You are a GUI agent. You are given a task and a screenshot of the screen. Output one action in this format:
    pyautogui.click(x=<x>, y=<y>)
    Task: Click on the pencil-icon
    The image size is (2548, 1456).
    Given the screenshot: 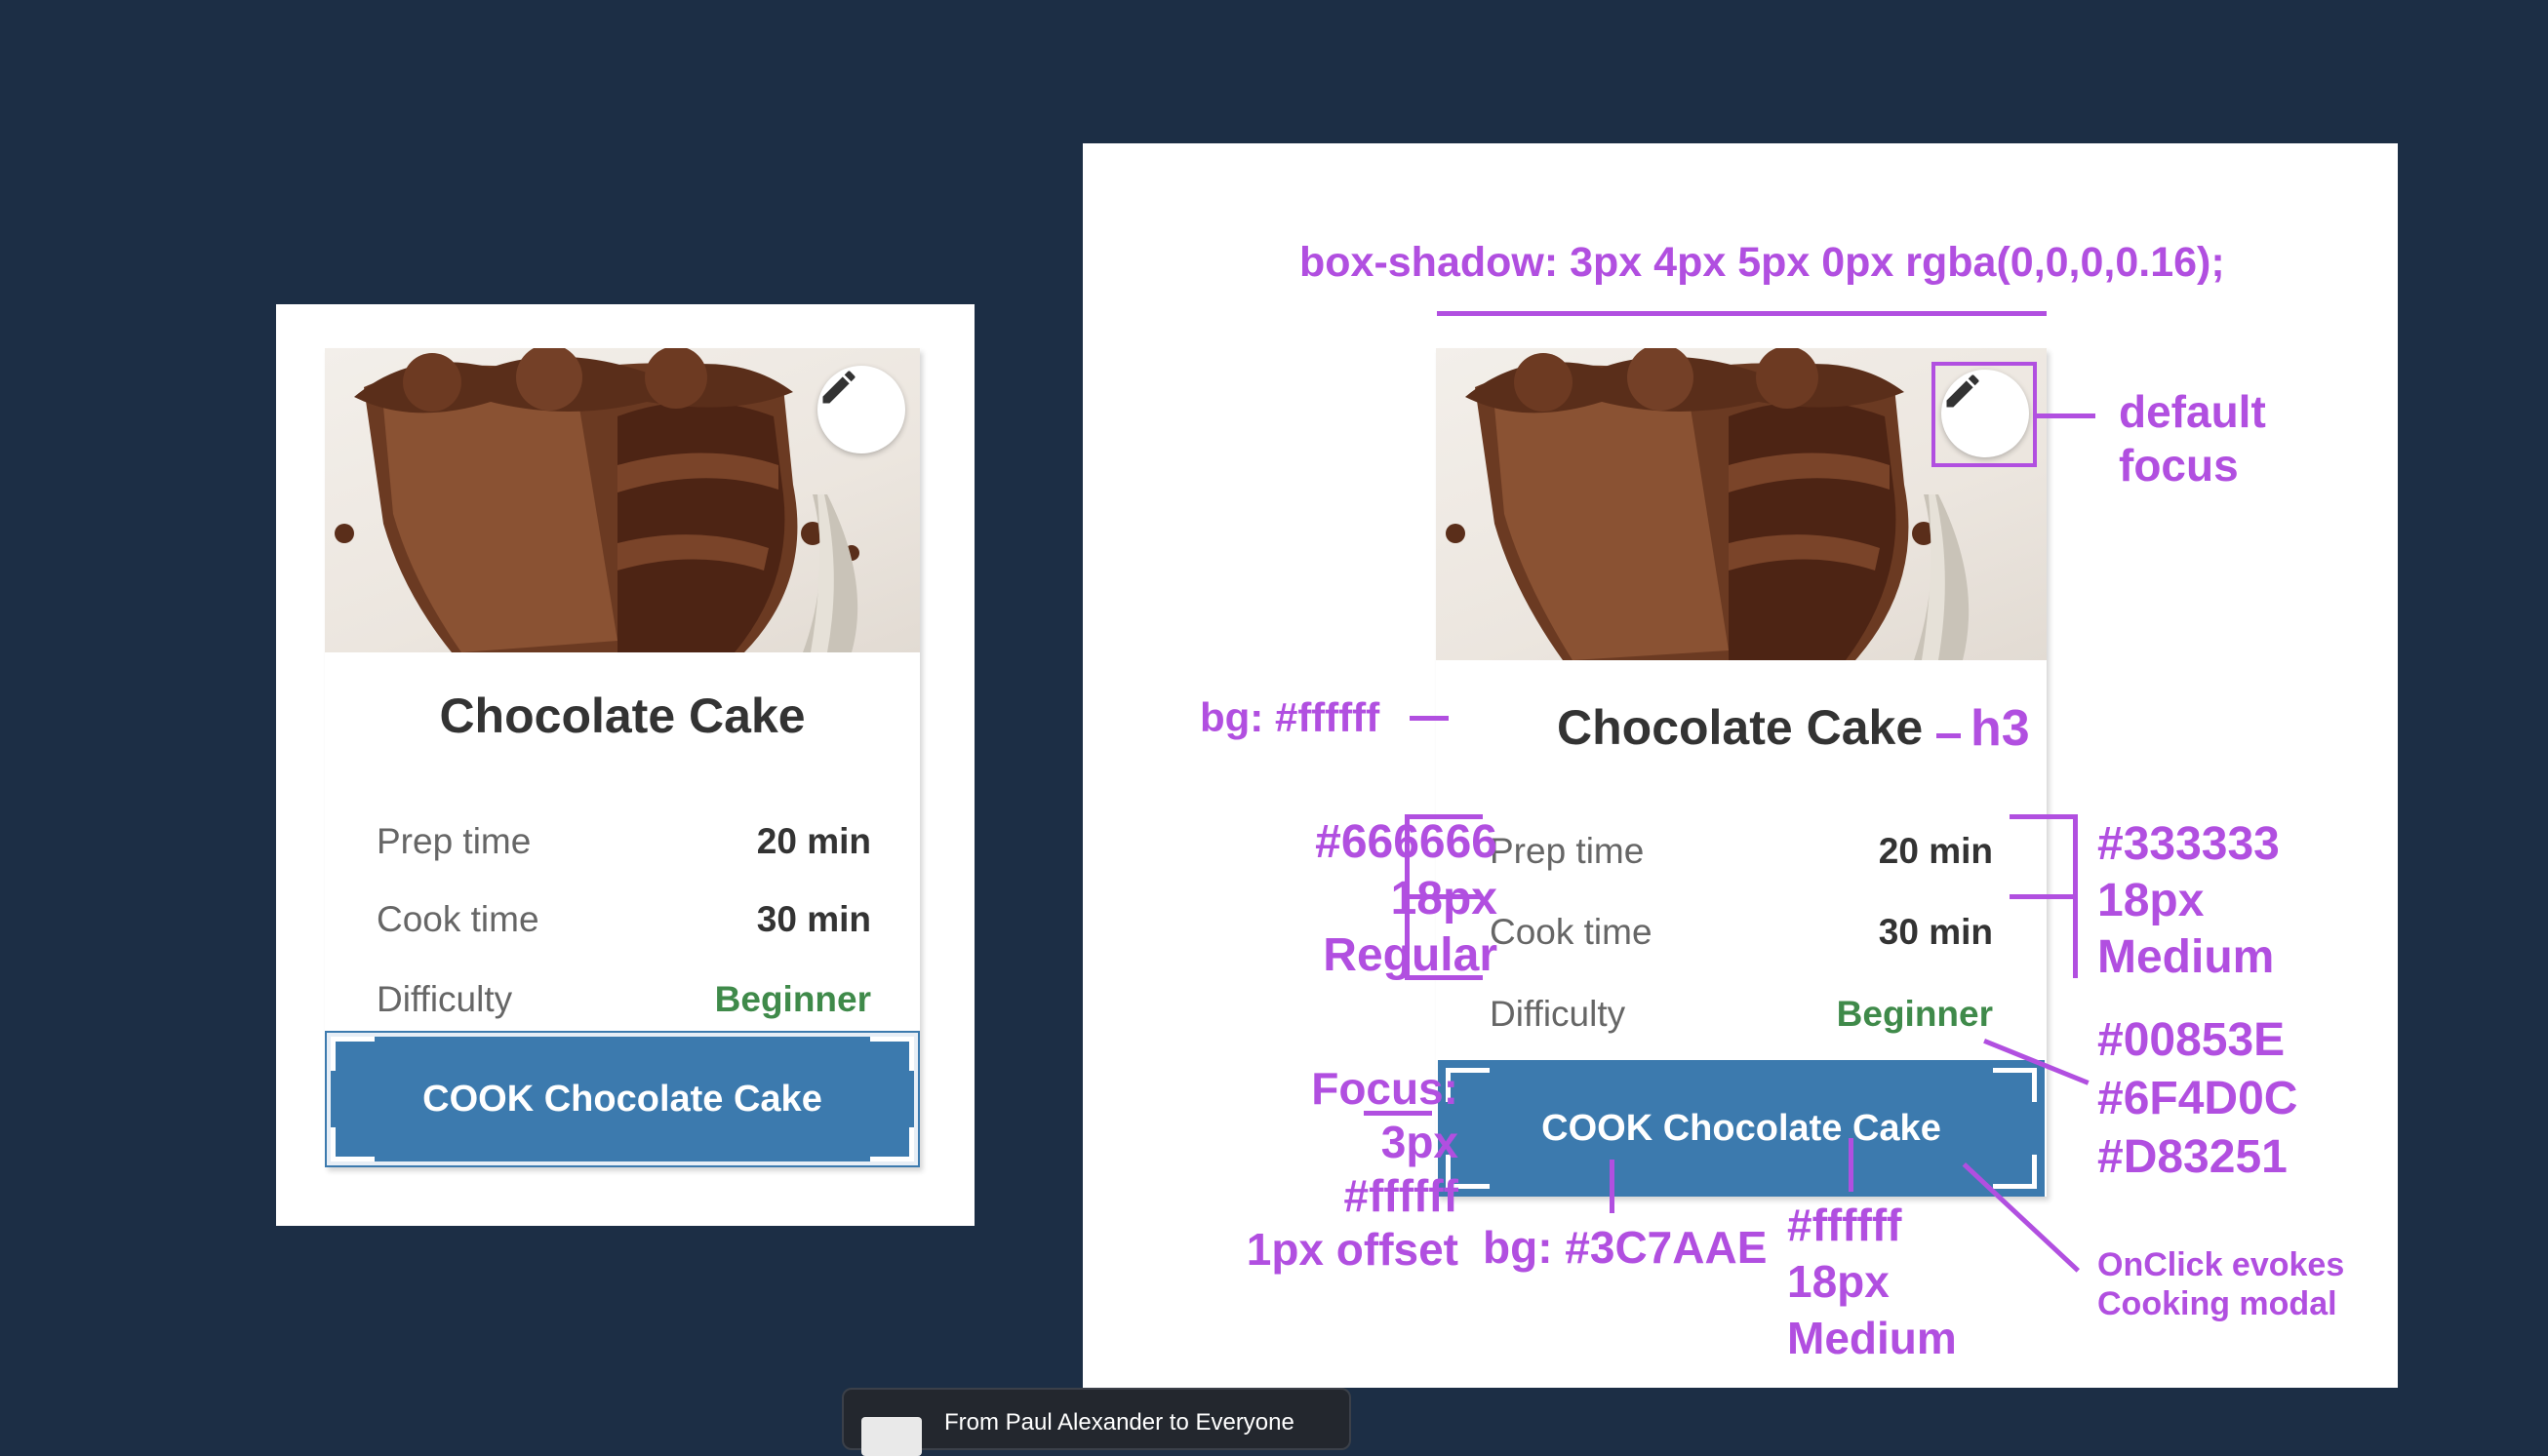 What is the action you would take?
    pyautogui.click(x=839, y=387)
    